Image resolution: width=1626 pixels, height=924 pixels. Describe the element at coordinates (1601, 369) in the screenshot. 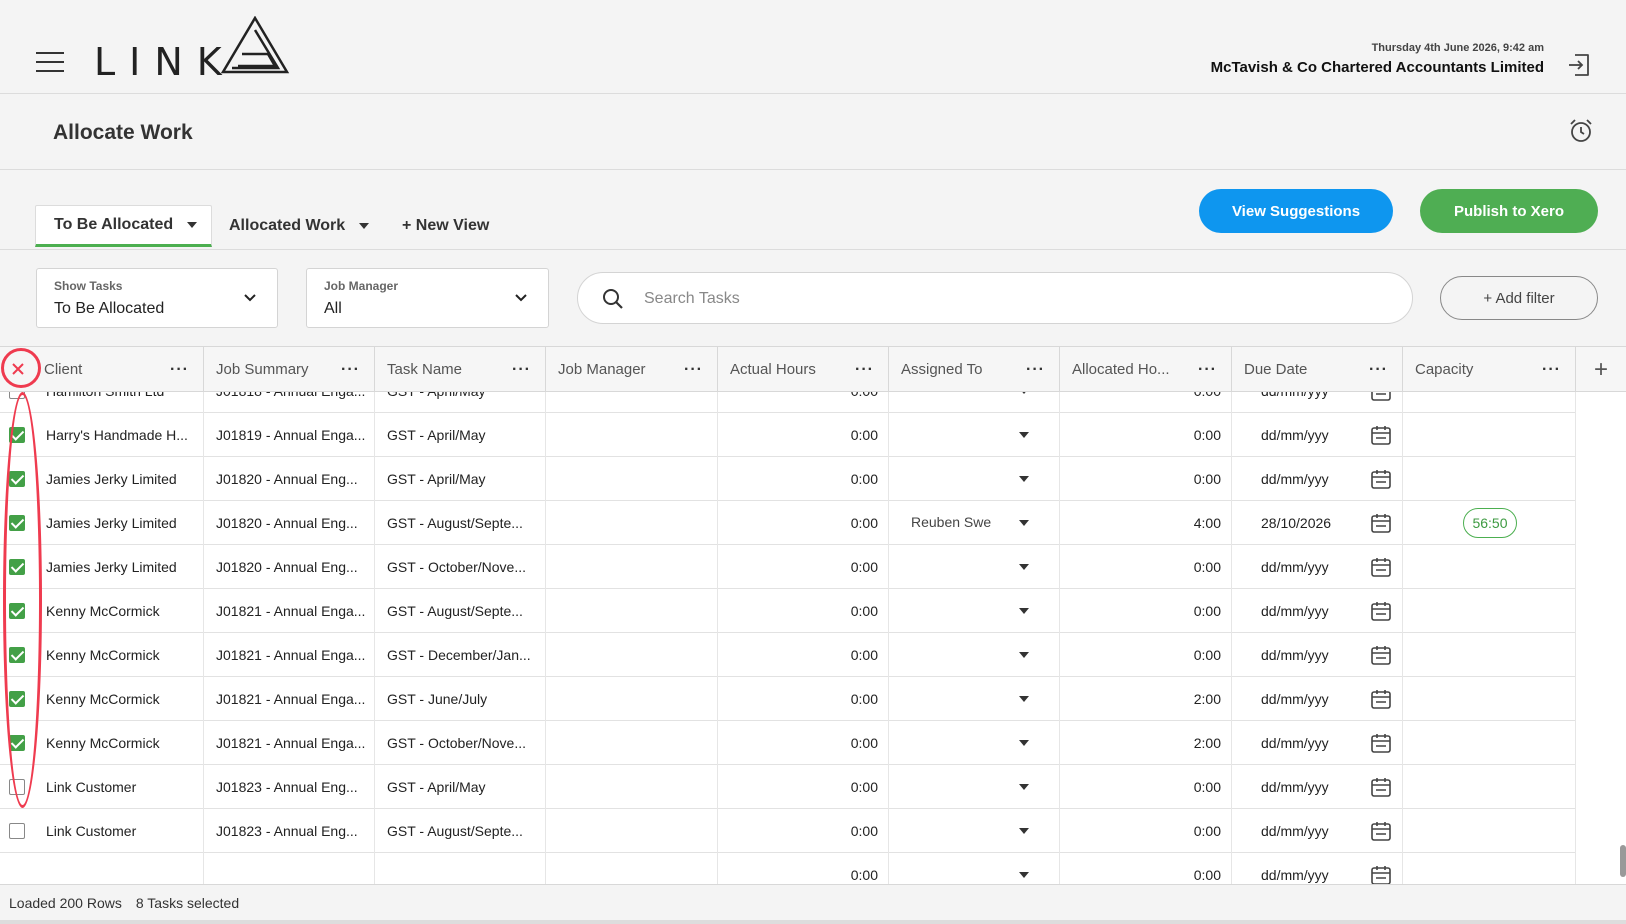

I see `add-column-button: +` at that location.